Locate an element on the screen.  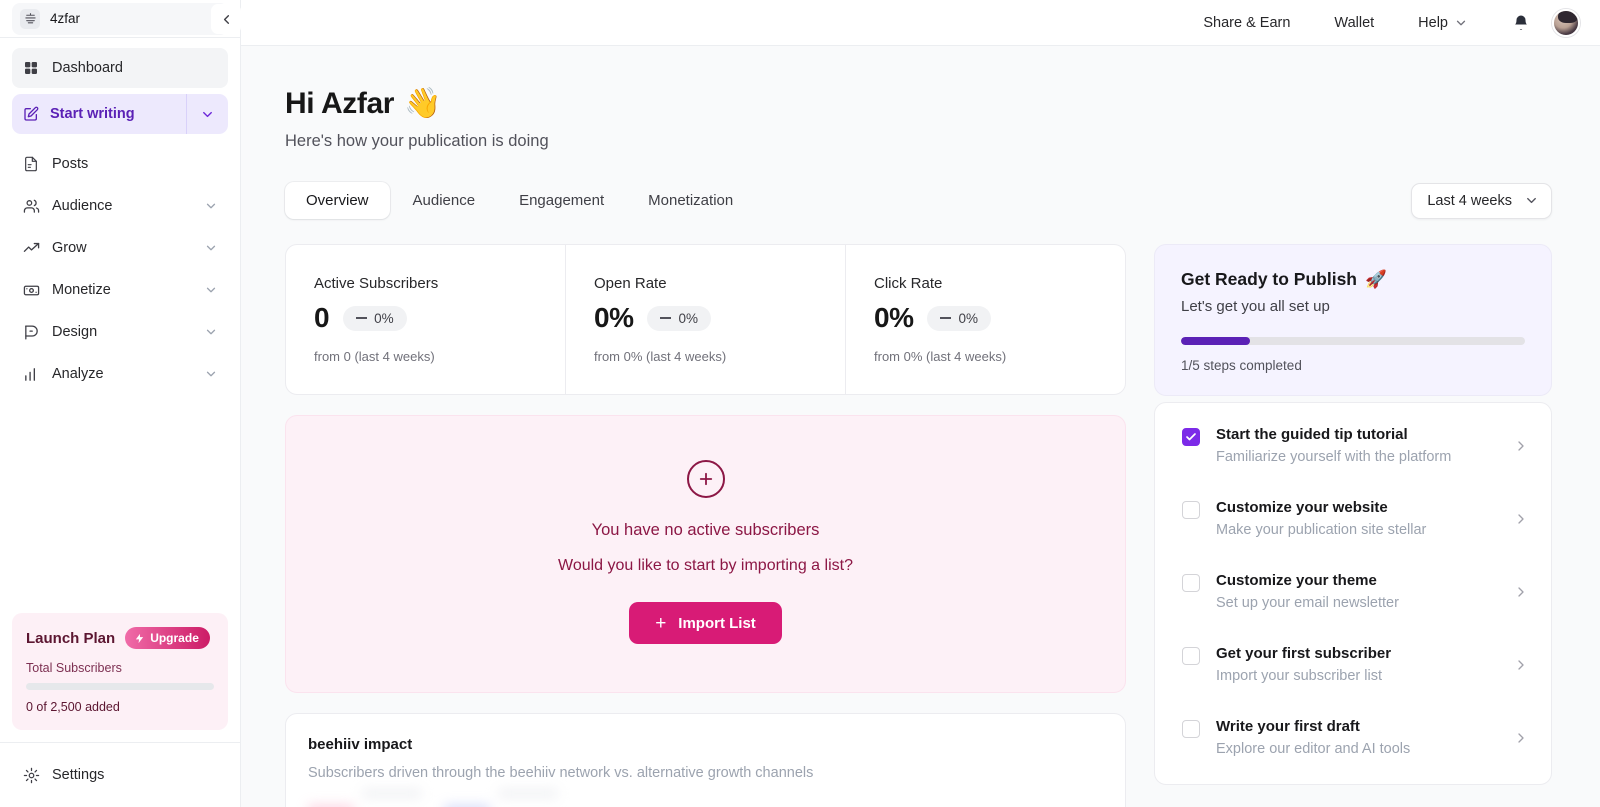
sidebar-item-settings: Settings is located at coordinates (120, 775).